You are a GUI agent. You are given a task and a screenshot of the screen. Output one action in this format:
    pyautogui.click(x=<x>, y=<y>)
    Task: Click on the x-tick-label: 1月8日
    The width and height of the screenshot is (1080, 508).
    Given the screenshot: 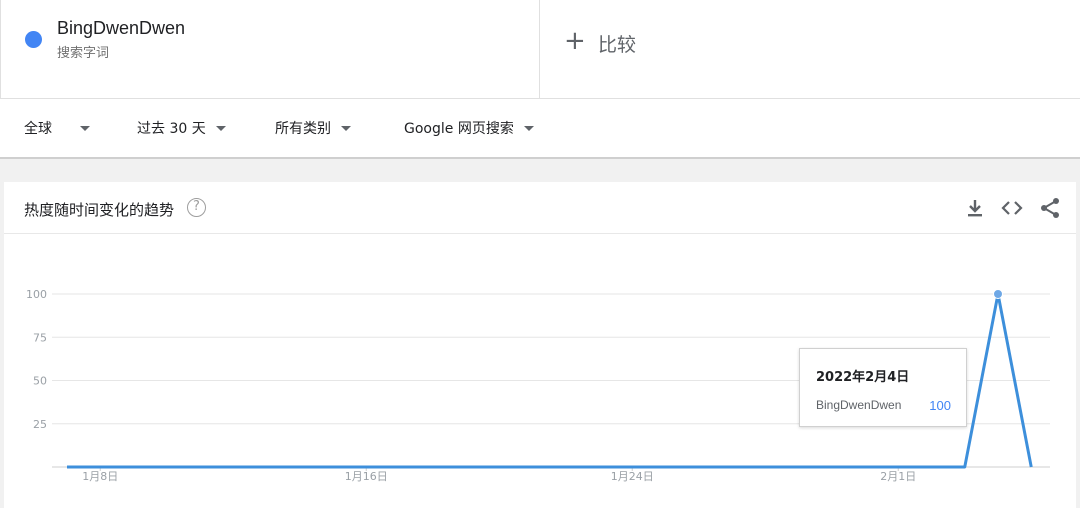 What is the action you would take?
    pyautogui.click(x=100, y=476)
    